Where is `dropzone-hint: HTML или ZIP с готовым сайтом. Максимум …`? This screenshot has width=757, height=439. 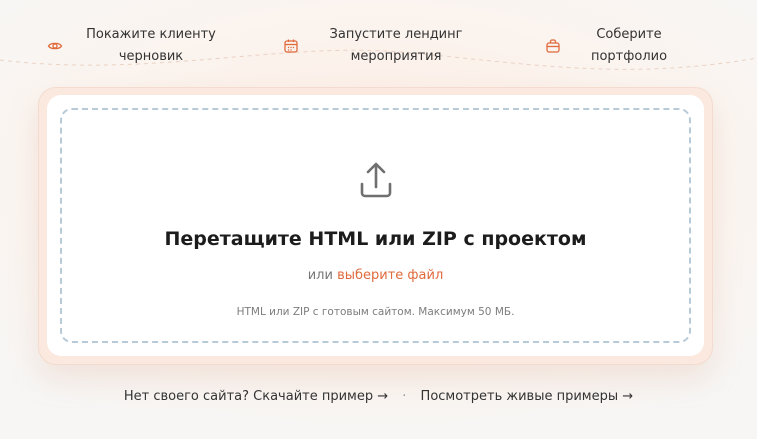
dropzone-hint: HTML или ZIP с готовым сайтом. Максимум … is located at coordinates (375, 312).